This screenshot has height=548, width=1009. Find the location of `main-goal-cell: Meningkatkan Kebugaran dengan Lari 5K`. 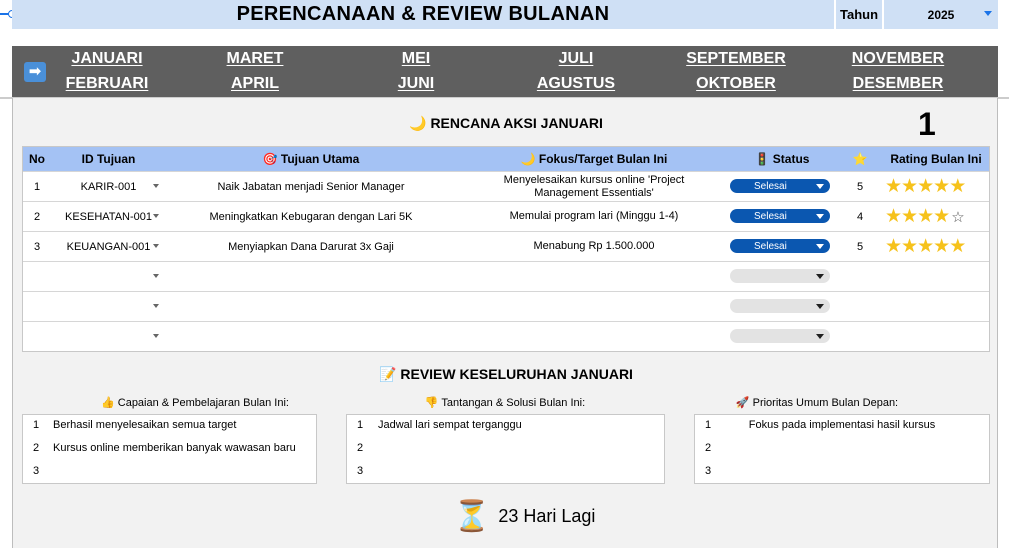

main-goal-cell: Meningkatkan Kebugaran dengan Lari 5K is located at coordinates (311, 216).